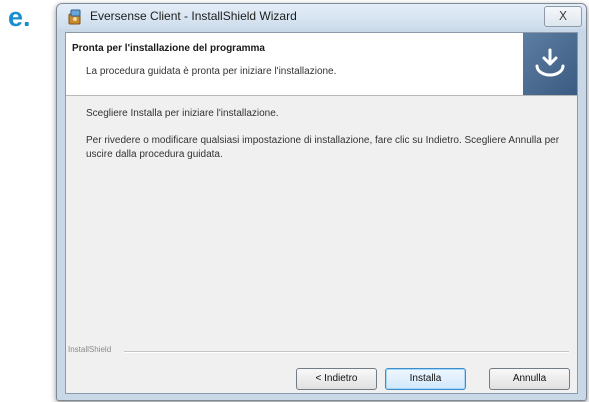  I want to click on installshield-label: InstallShield, so click(90, 349).